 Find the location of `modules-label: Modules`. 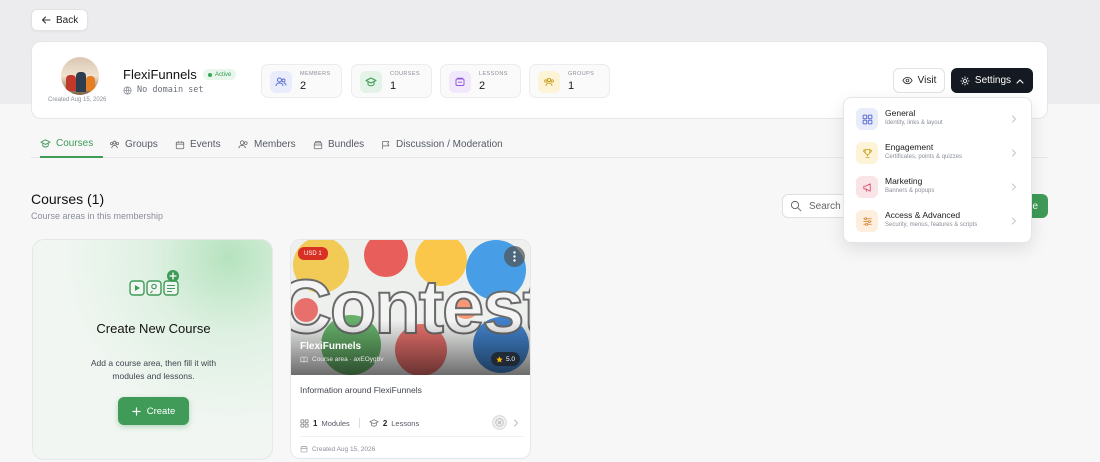

modules-label: Modules is located at coordinates (335, 423).